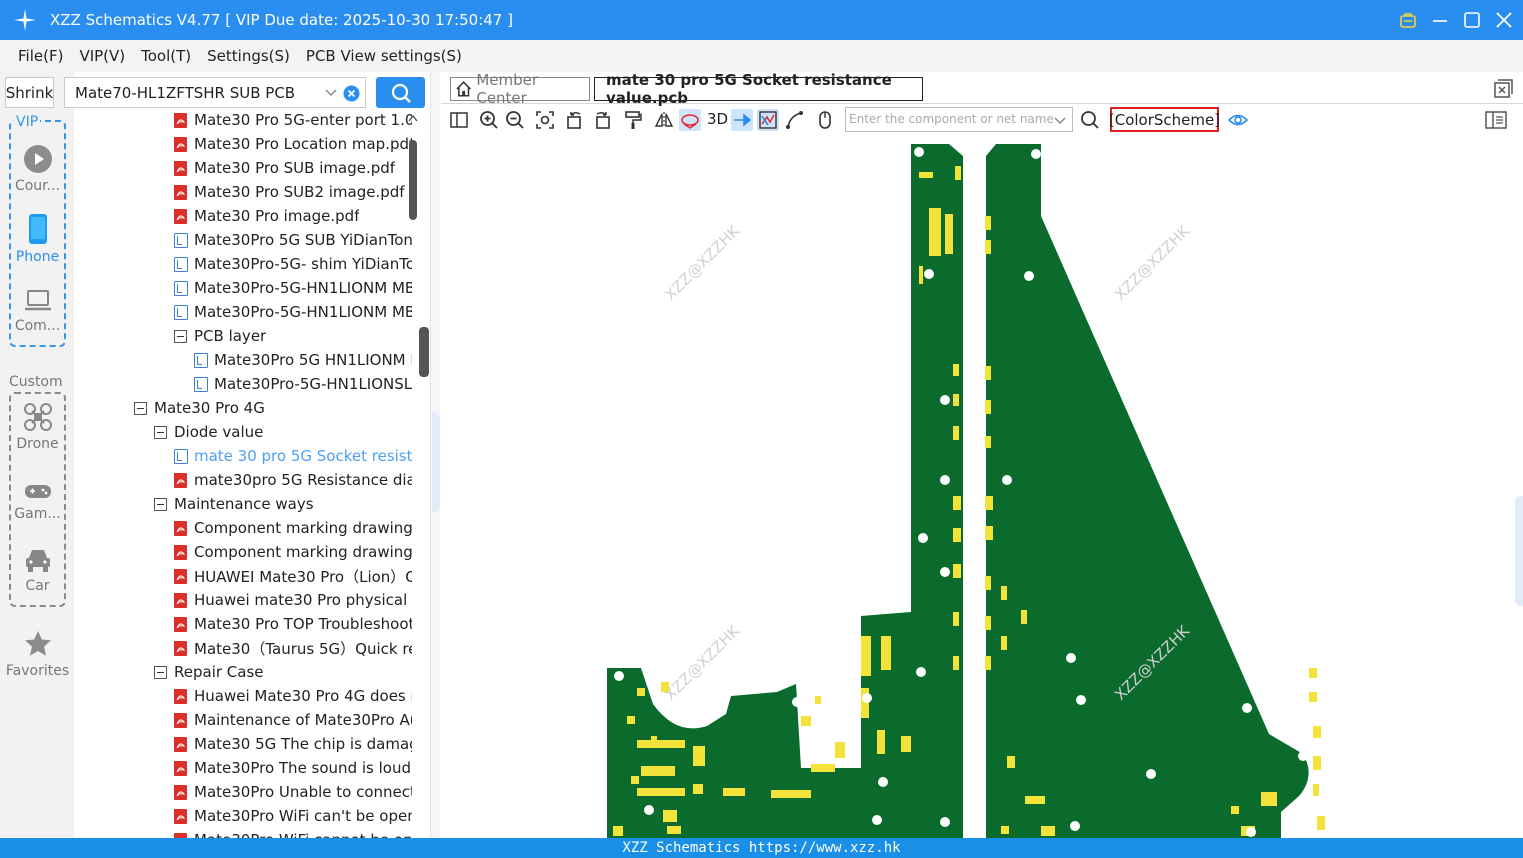  Describe the element at coordinates (303, 720) in the screenshot. I see `tree-item-label: Maintenance of Mate30Pro Aut` at that location.